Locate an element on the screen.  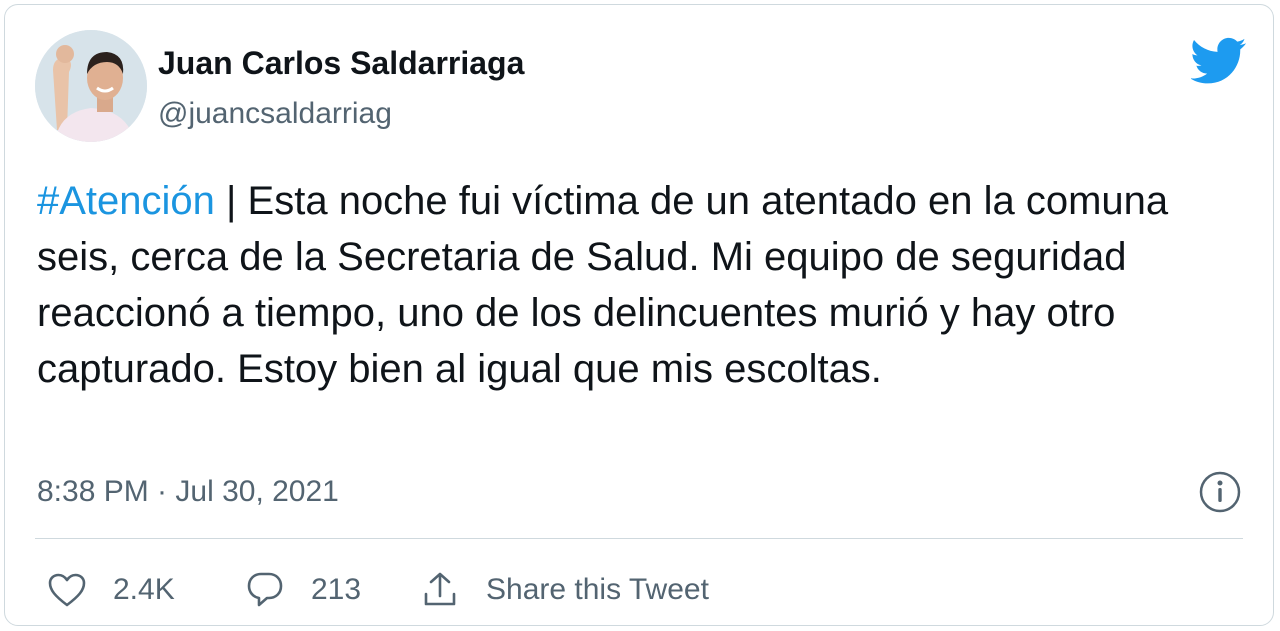
reply-count: 213 is located at coordinates (336, 589).